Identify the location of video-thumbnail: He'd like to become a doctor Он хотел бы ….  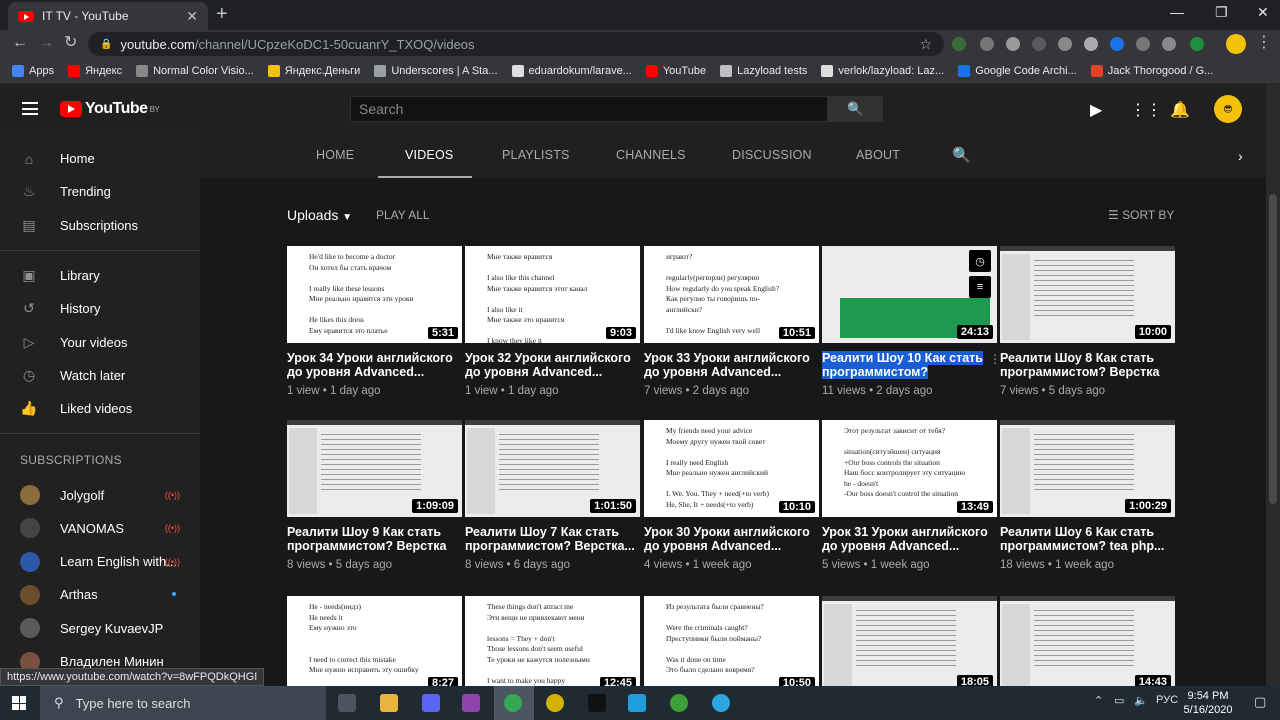
(374, 294).